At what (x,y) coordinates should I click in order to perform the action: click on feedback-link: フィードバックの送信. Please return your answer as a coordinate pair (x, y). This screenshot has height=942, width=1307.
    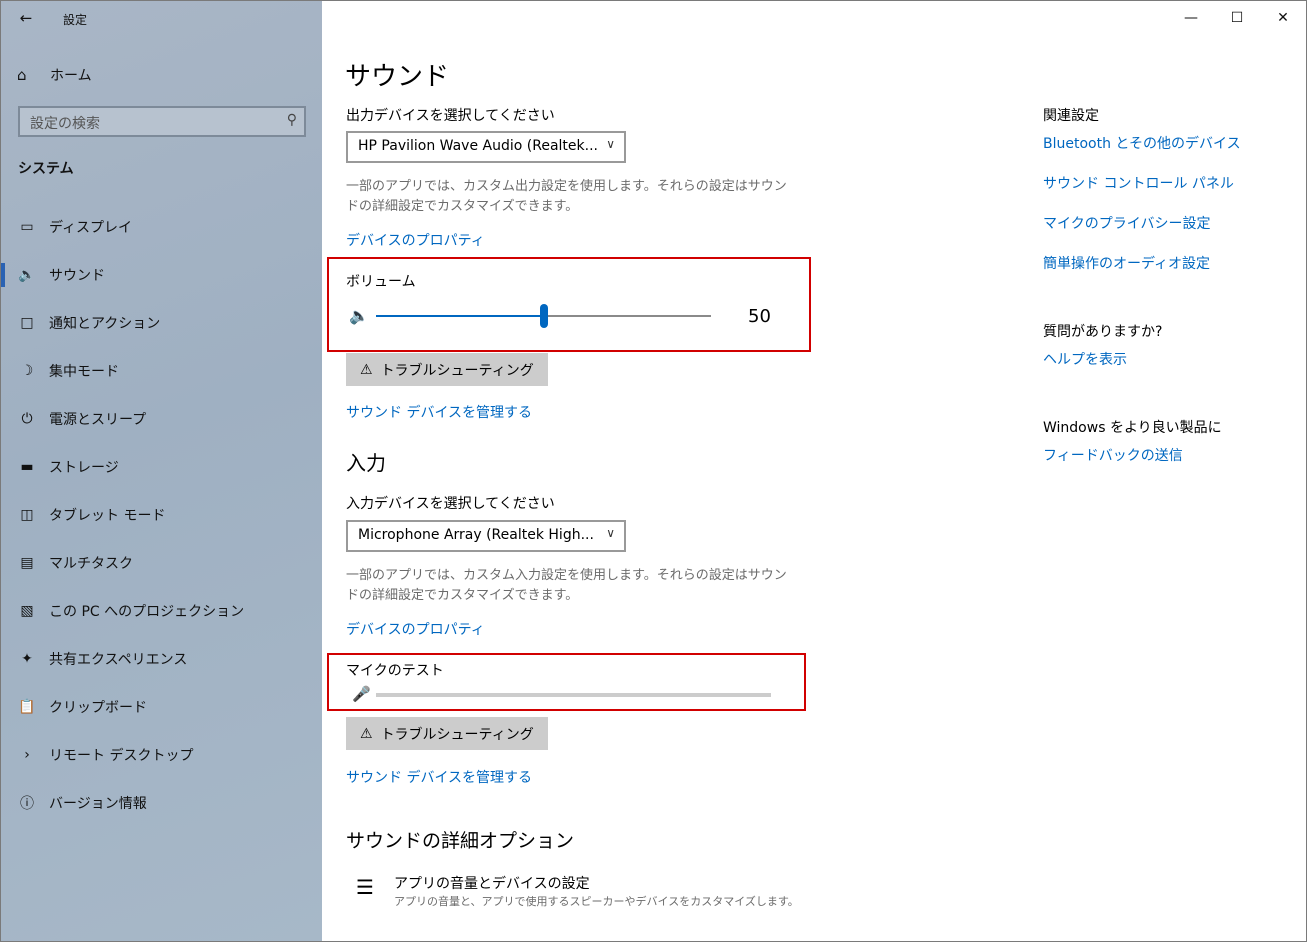
    Looking at the image, I should click on (1113, 455).